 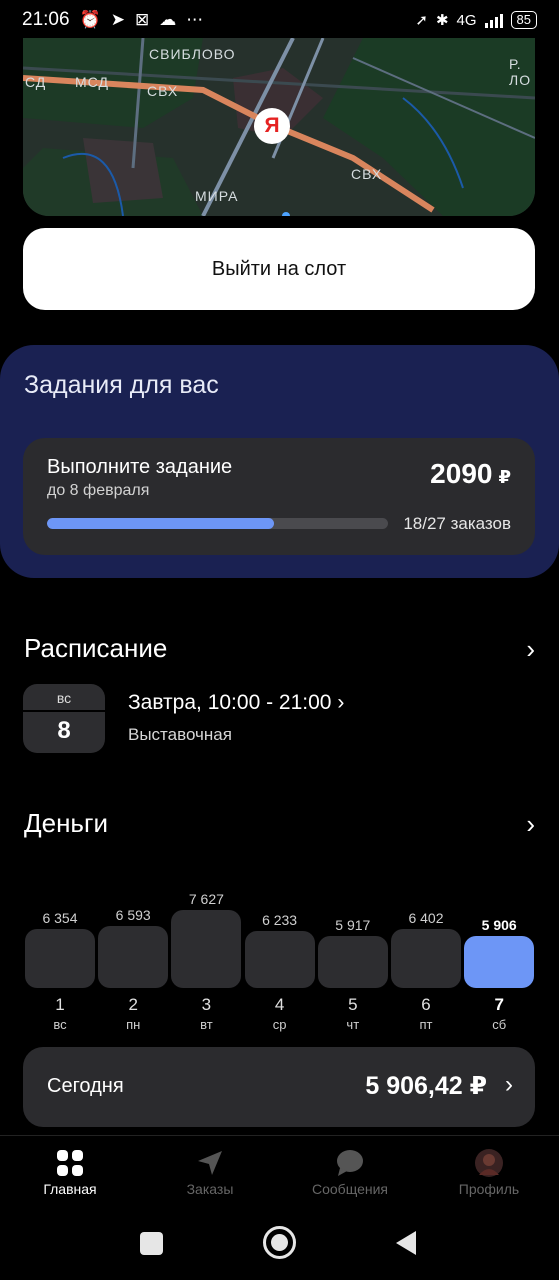 I want to click on money-title: Деньги, so click(x=66, y=823).